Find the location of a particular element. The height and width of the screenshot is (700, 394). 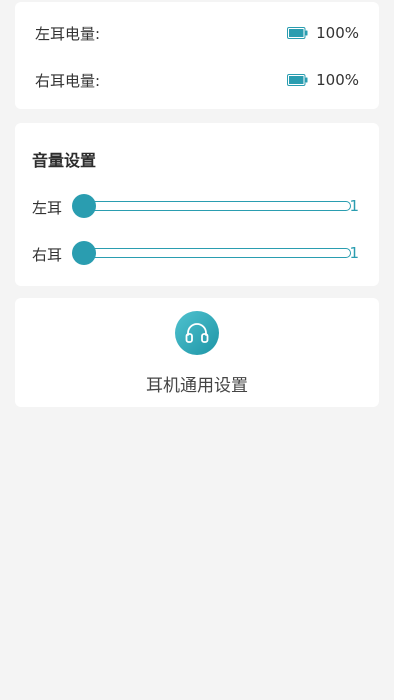

left-battery-row: 左耳电量: 100% is located at coordinates (197, 33).